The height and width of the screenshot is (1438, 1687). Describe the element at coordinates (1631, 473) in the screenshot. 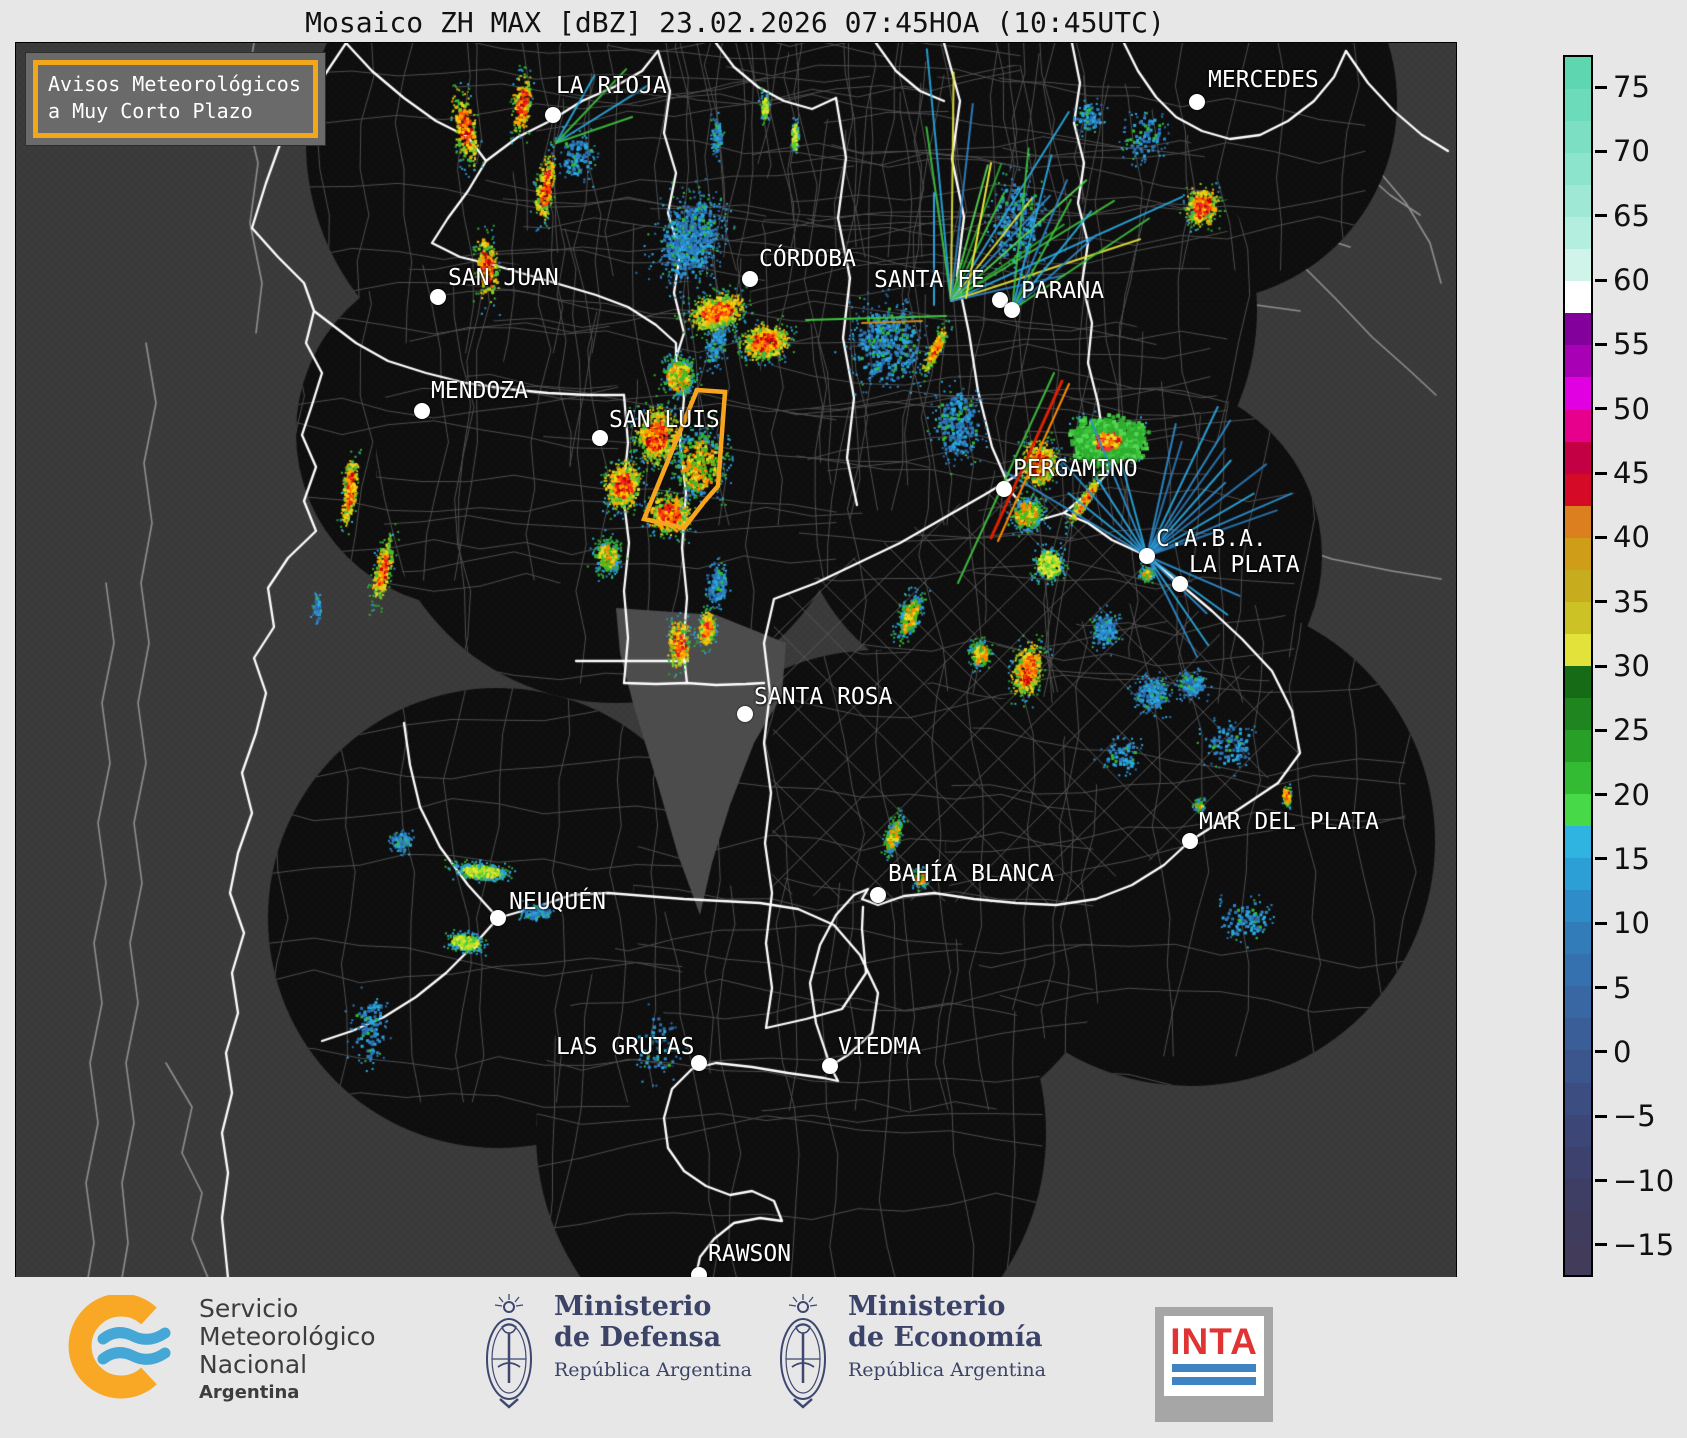

I see `colorbar-tick-label: 45` at that location.